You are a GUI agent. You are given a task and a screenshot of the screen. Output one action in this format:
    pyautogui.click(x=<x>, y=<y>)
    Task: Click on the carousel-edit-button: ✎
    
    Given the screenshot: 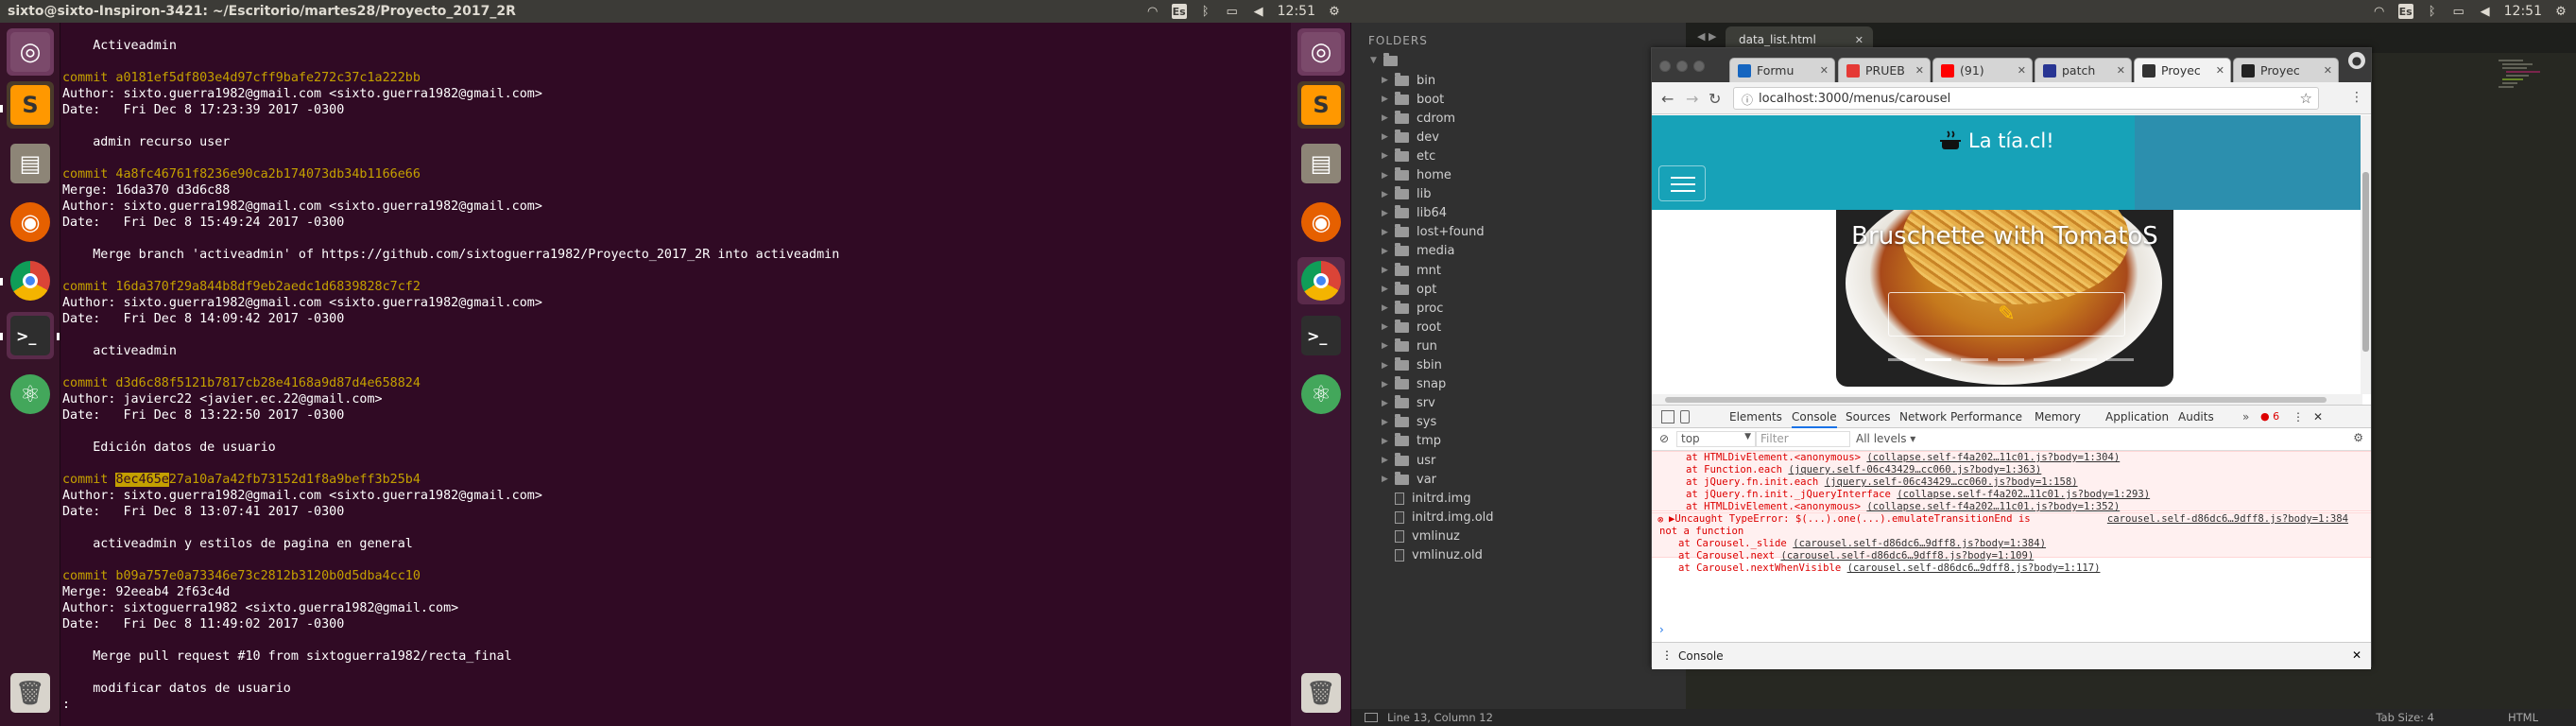 What is the action you would take?
    pyautogui.click(x=2006, y=314)
    